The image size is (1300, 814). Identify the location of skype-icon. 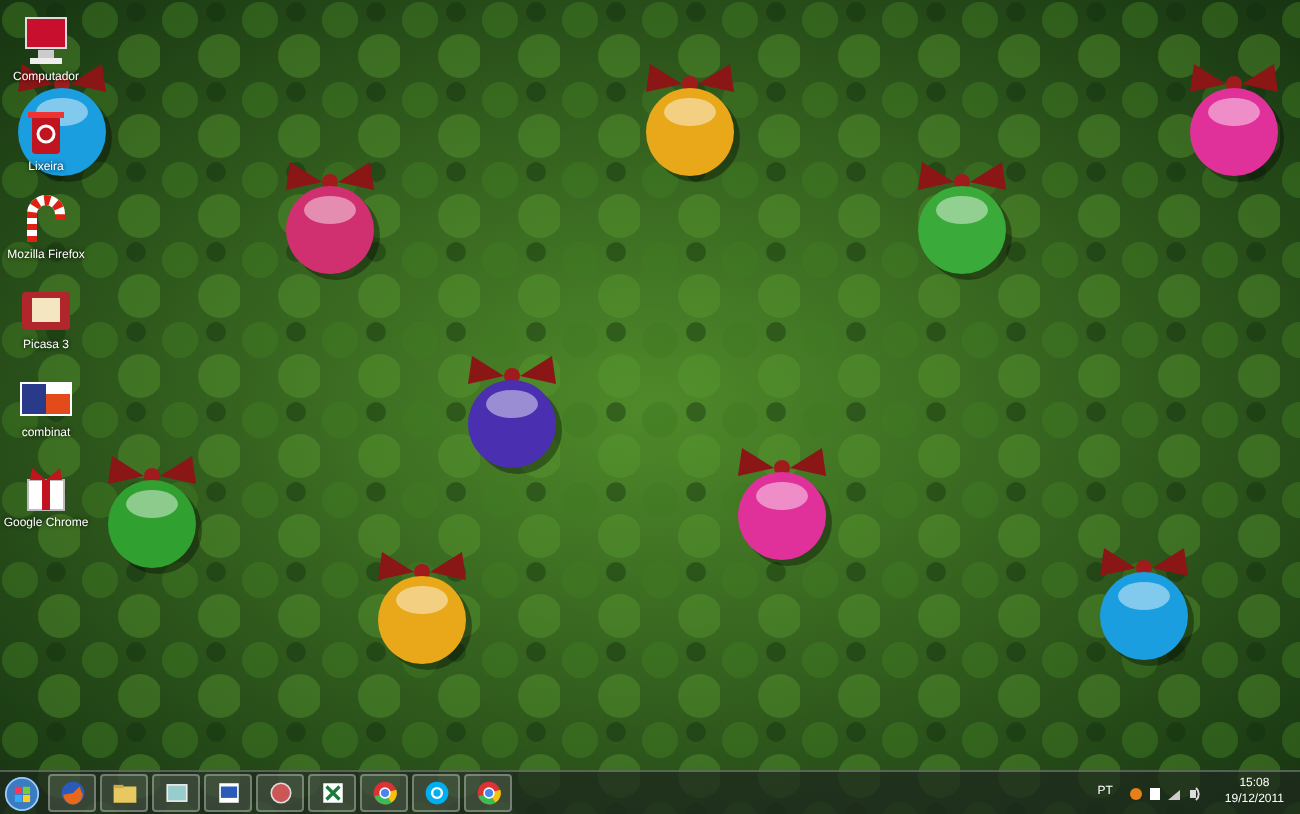
(436, 793).